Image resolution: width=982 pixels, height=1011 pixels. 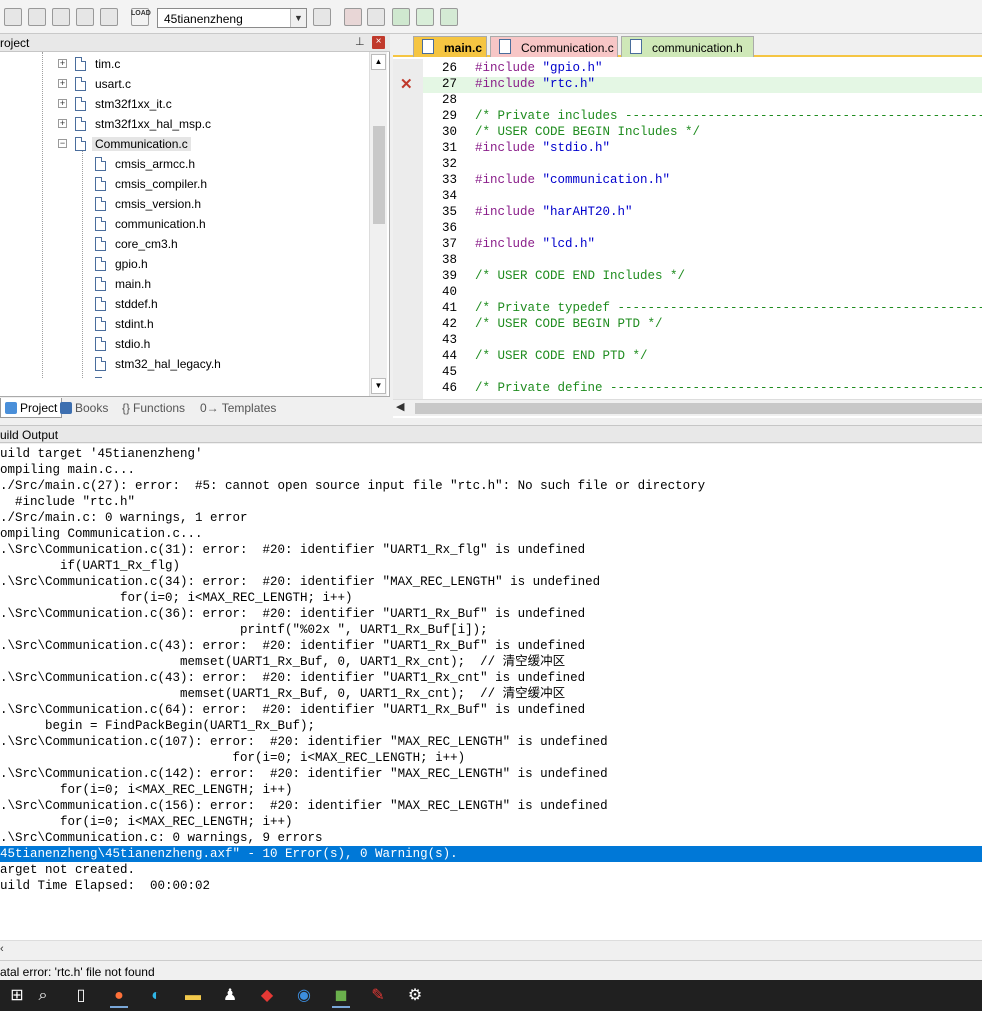 What do you see at coordinates (158, 726) in the screenshot?
I see `build-output-line: begin = FindPackBegin(UART1_Rx_Buf);` at bounding box center [158, 726].